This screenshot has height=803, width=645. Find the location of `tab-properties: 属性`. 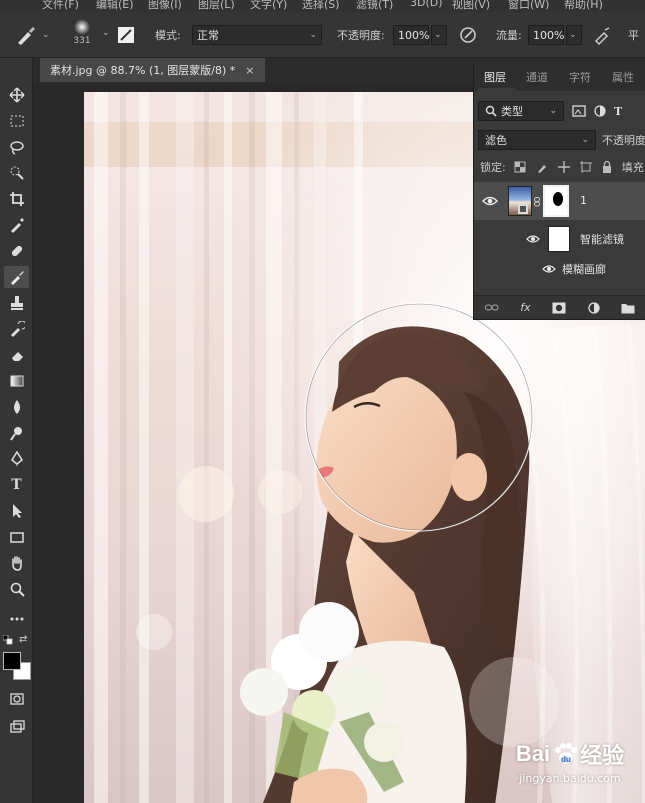

tab-properties: 属性 is located at coordinates (623, 77).